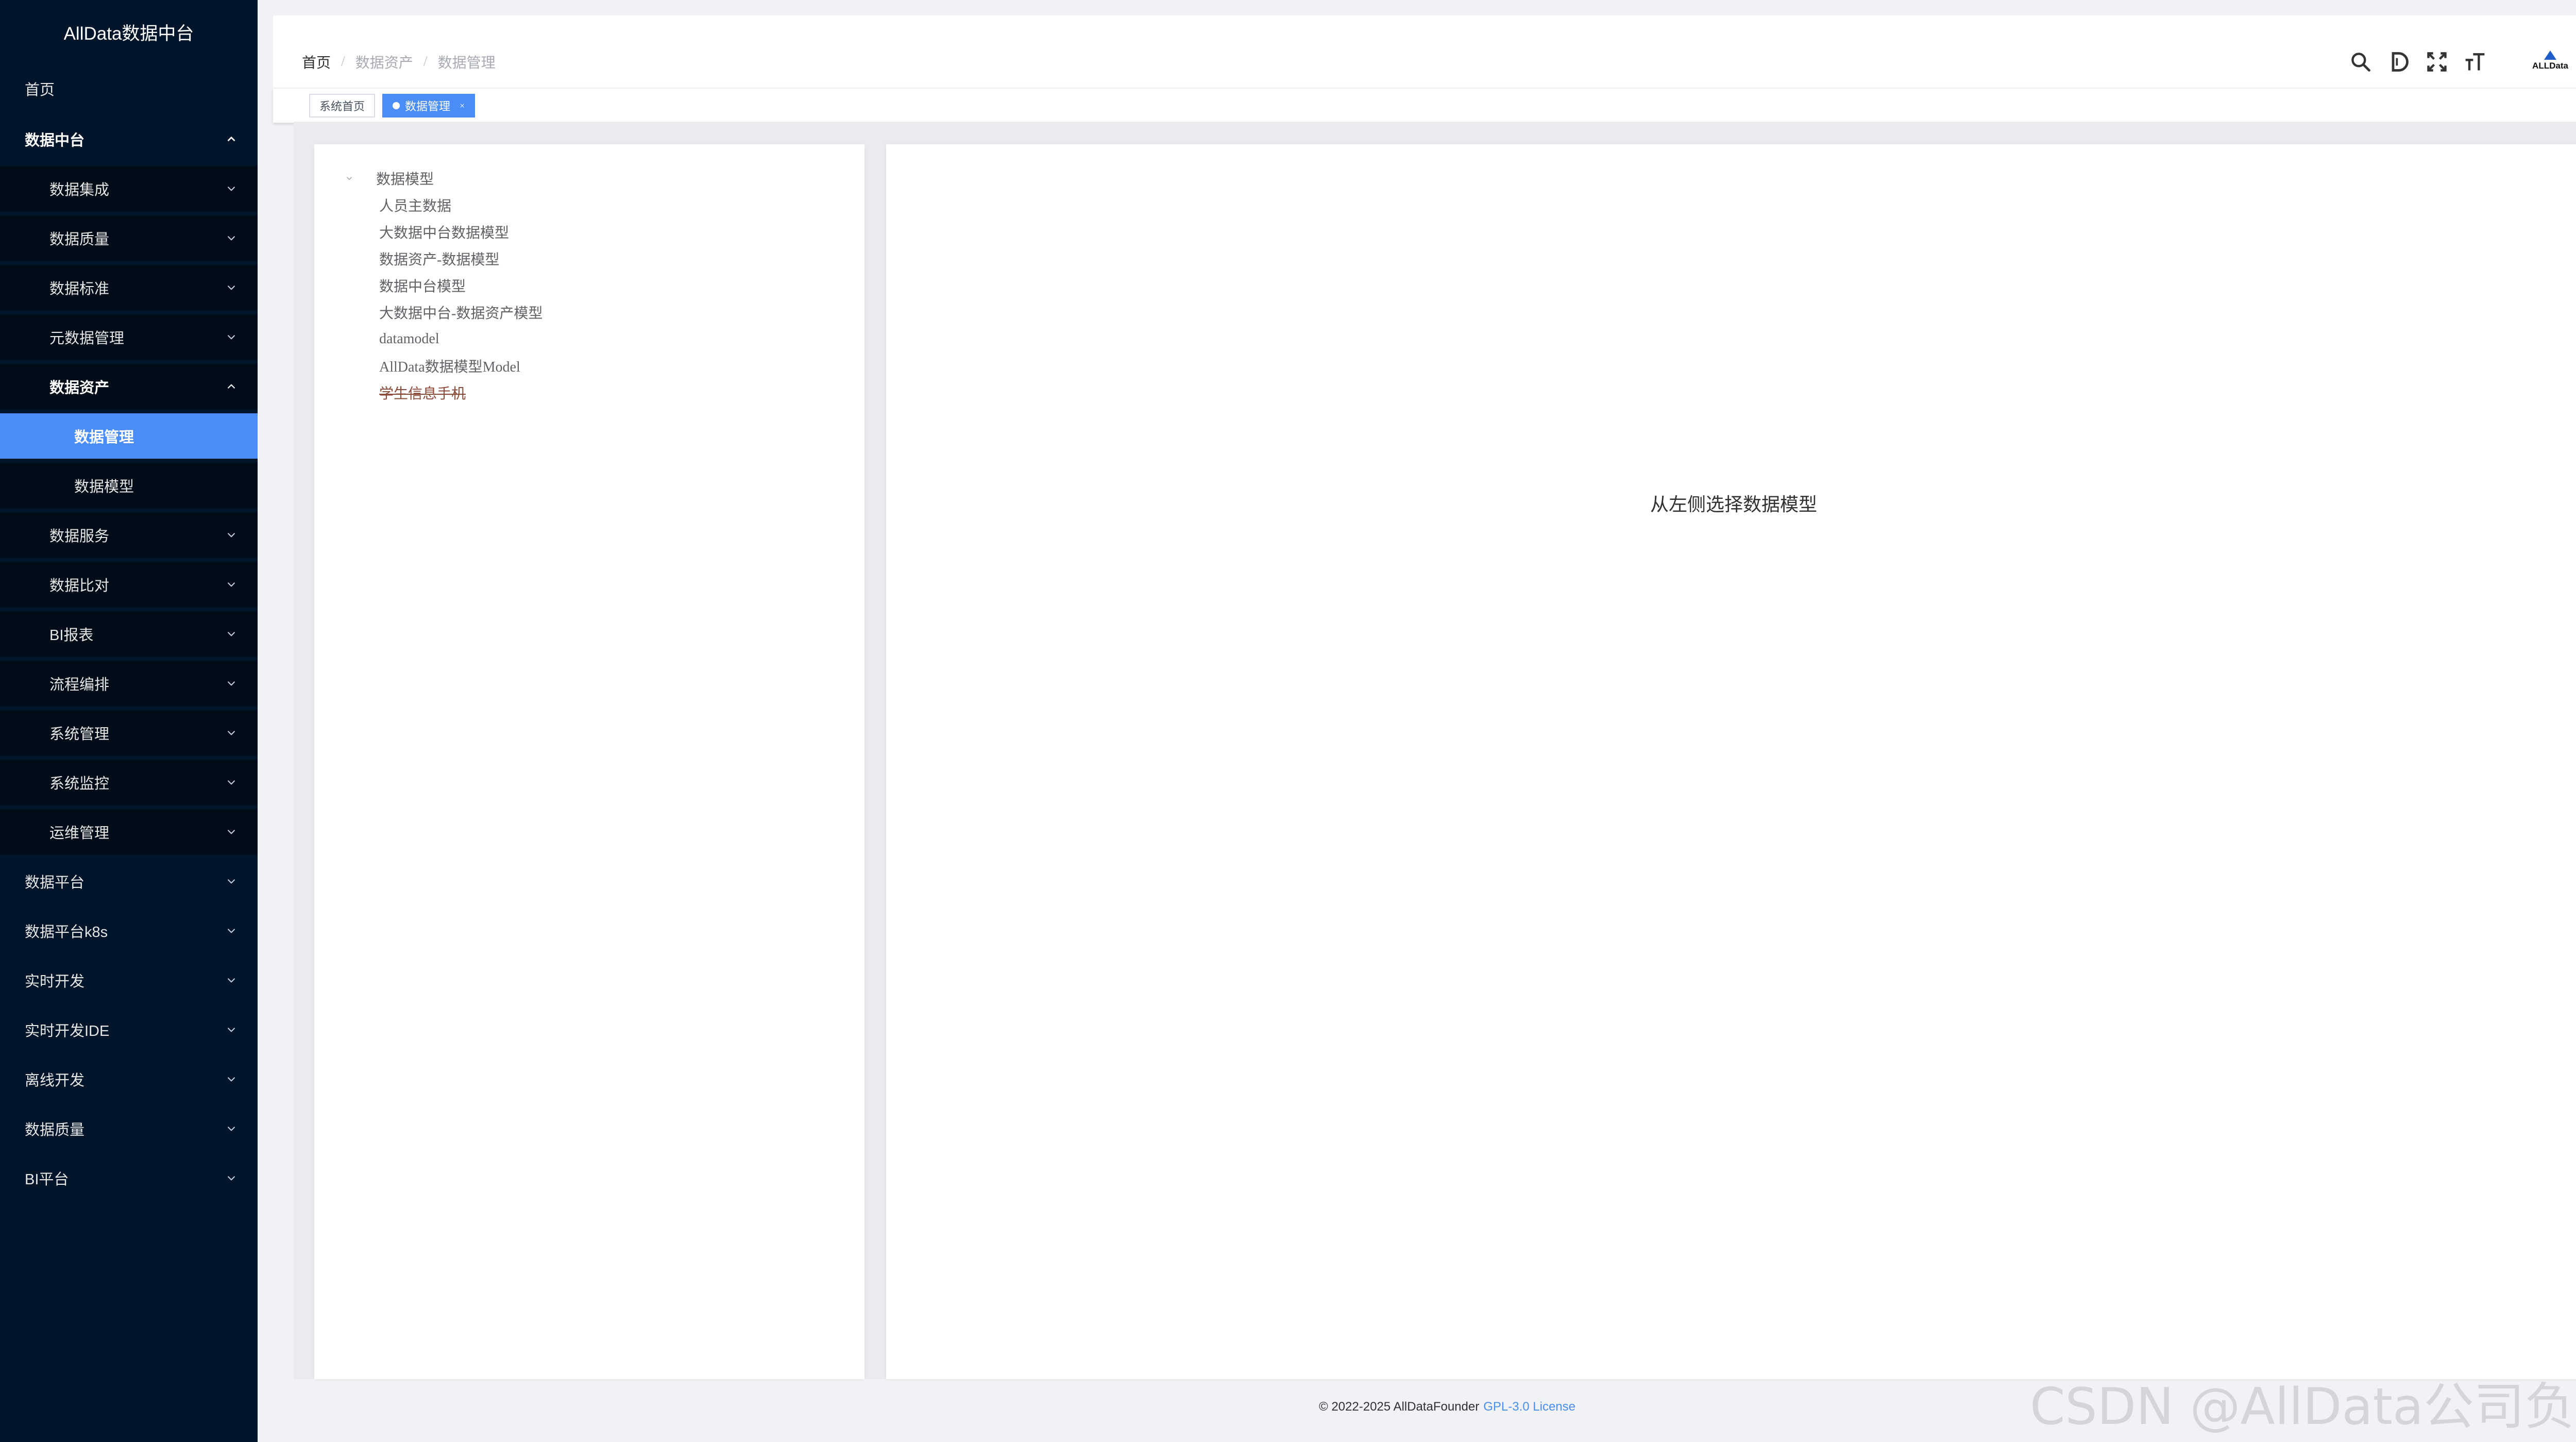 Image resolution: width=2576 pixels, height=1442 pixels. I want to click on sidebar-item-realtime-dev: 实时开发, so click(129, 980).